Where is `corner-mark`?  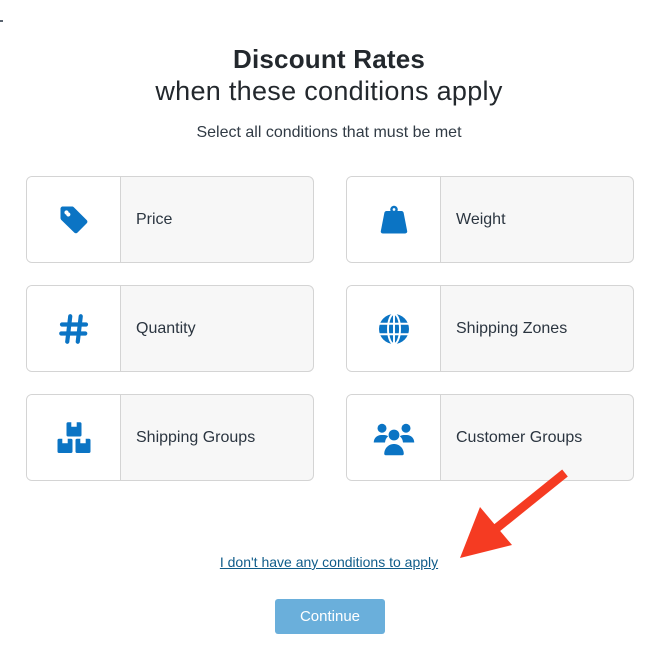
corner-mark is located at coordinates (1, 21).